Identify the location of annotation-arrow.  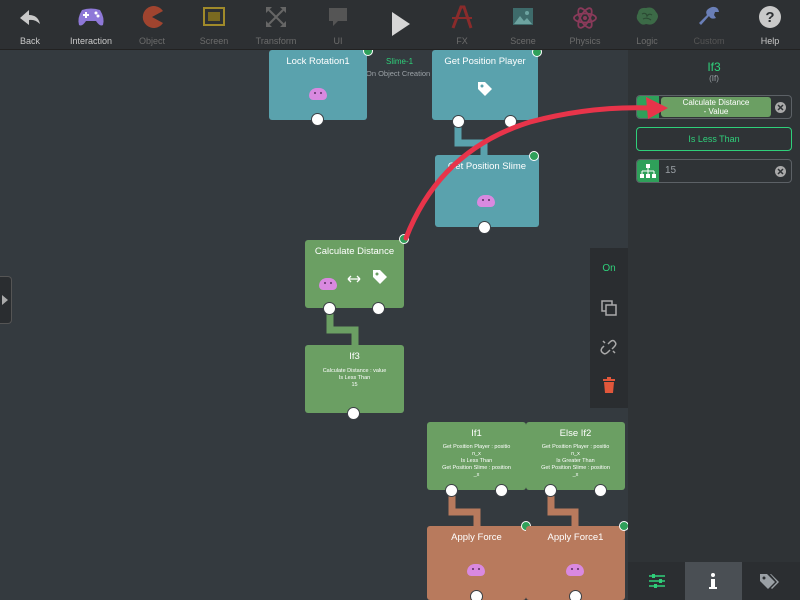
(535, 169).